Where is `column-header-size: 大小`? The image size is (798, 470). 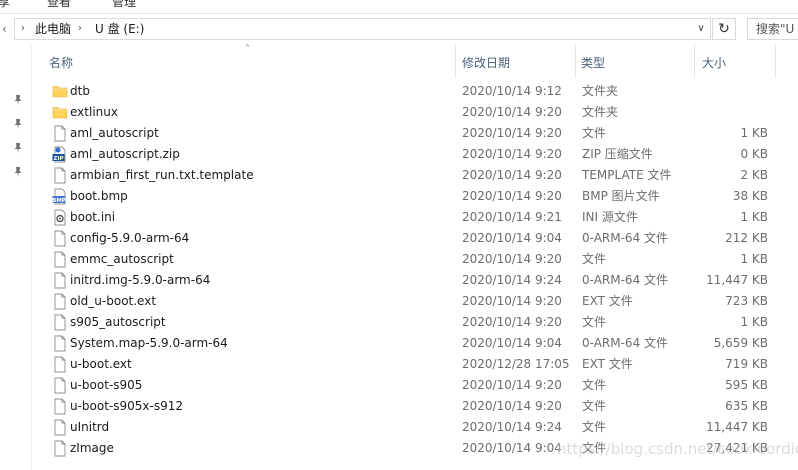
column-header-size: 大小 is located at coordinates (735, 61).